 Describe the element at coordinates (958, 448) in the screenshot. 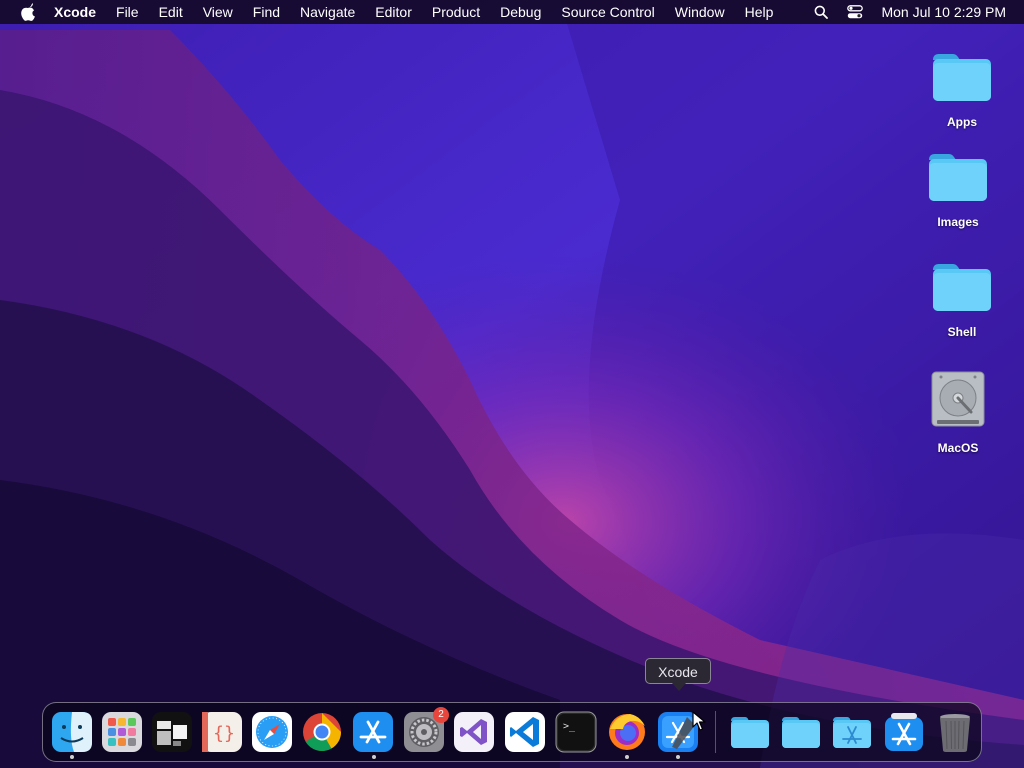

I see `desktop-icon-label: MacOS` at that location.